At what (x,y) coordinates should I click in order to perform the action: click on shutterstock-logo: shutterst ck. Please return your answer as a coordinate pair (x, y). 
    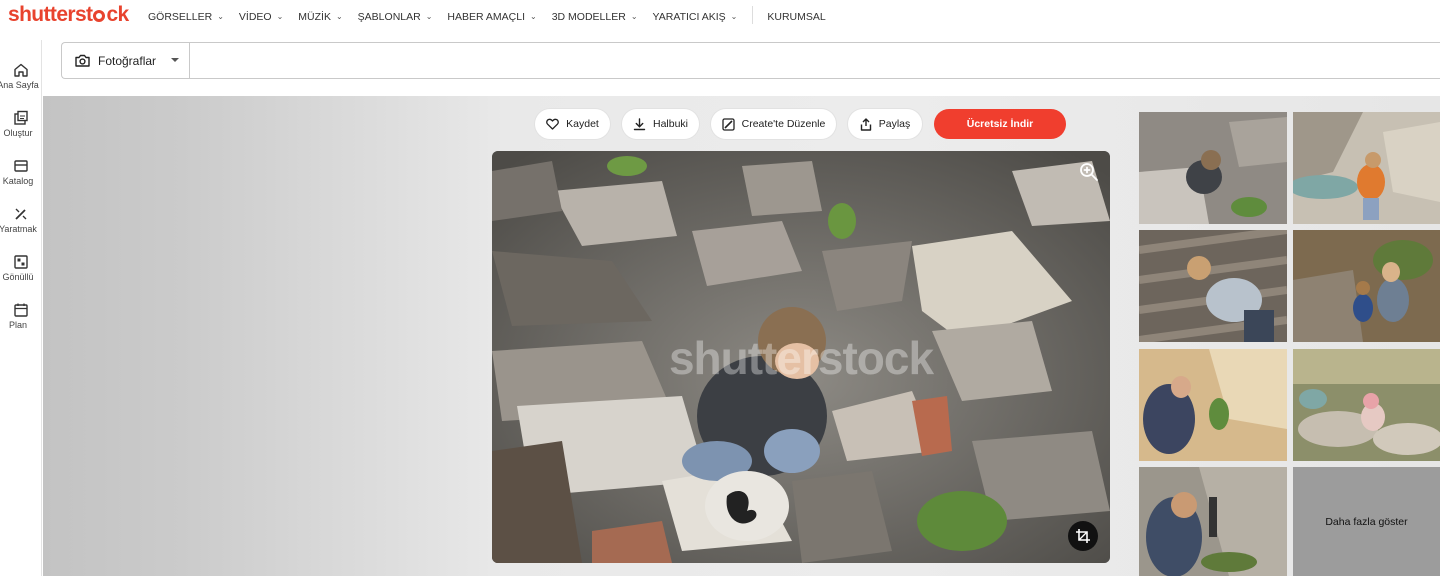
    Looking at the image, I should click on (68, 15).